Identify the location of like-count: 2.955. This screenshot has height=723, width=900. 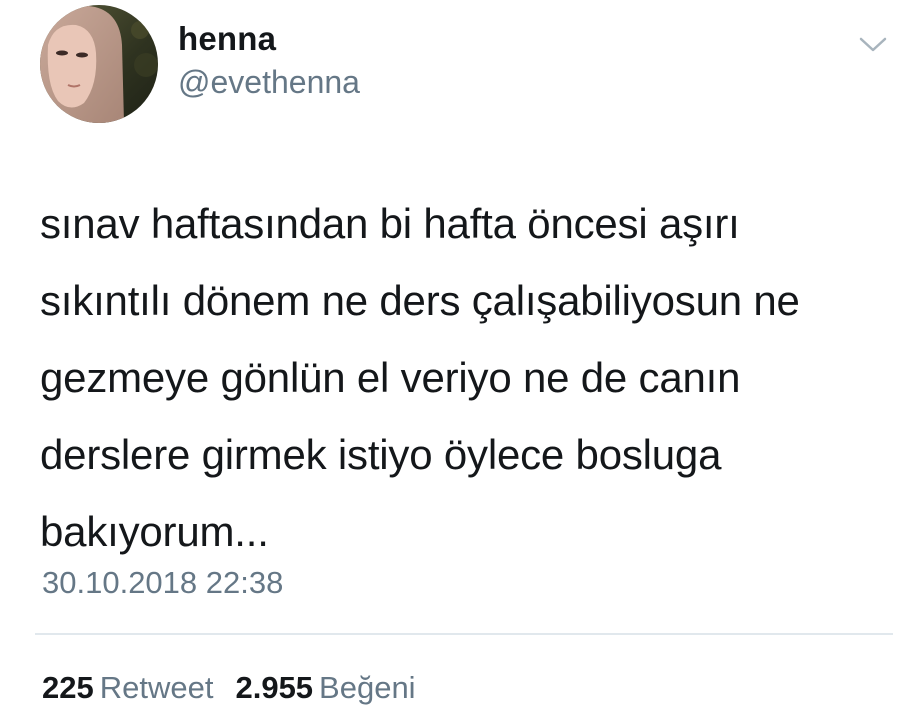
(274, 687).